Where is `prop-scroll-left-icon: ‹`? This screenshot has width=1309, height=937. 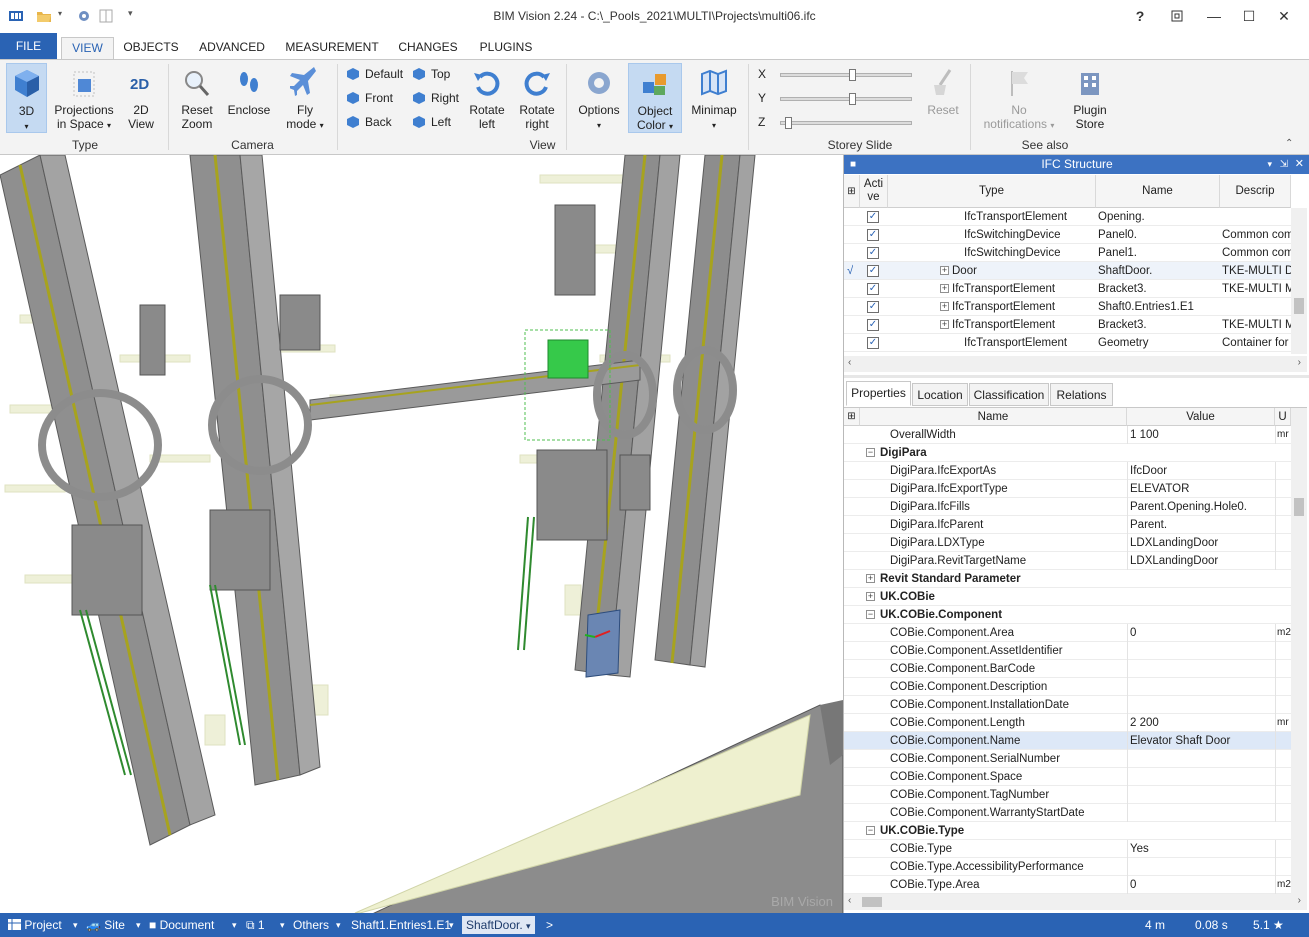 prop-scroll-left-icon: ‹ is located at coordinates (849, 900).